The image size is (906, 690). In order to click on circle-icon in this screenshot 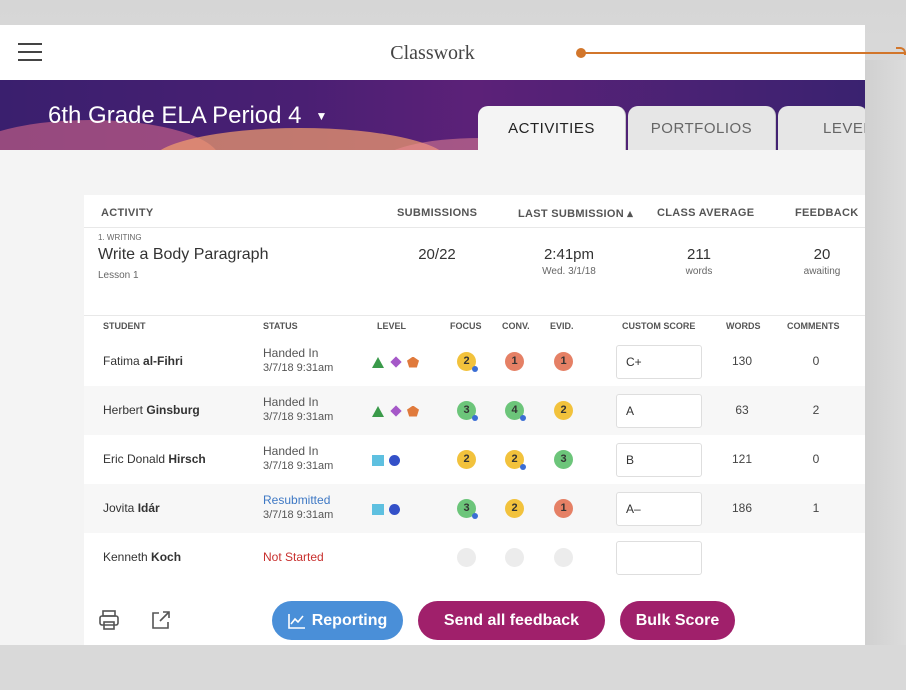, I will do `click(394, 460)`.